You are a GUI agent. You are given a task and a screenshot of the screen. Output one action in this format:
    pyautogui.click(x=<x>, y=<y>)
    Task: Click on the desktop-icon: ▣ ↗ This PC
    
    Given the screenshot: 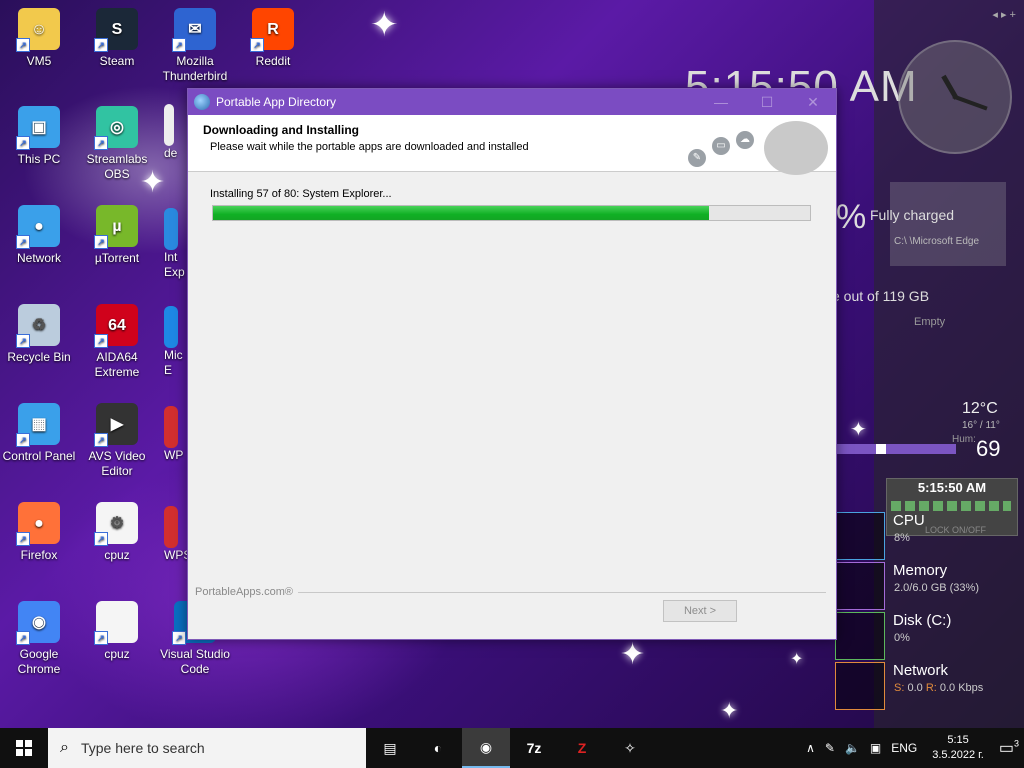 What is the action you would take?
    pyautogui.click(x=39, y=136)
    